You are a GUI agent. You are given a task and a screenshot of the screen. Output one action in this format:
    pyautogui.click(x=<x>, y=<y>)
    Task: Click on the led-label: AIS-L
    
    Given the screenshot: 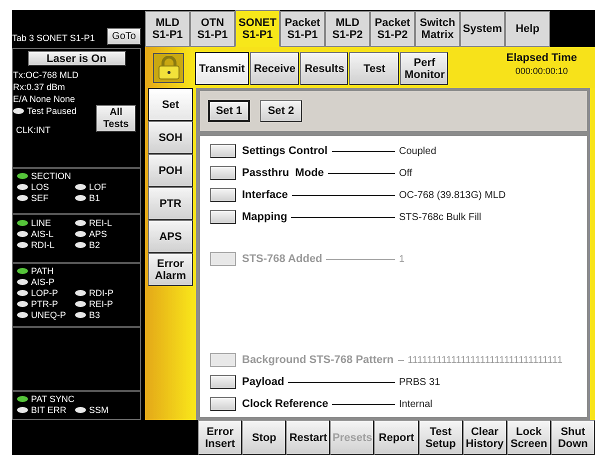 What is the action you would take?
    pyautogui.click(x=42, y=233)
    